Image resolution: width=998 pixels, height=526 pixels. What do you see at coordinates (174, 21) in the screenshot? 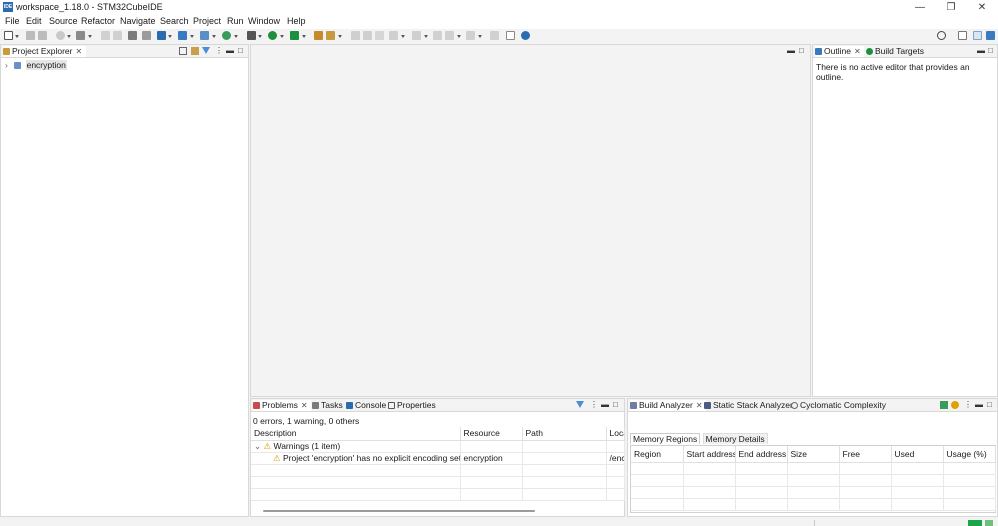
I see `menu-search: Search` at bounding box center [174, 21].